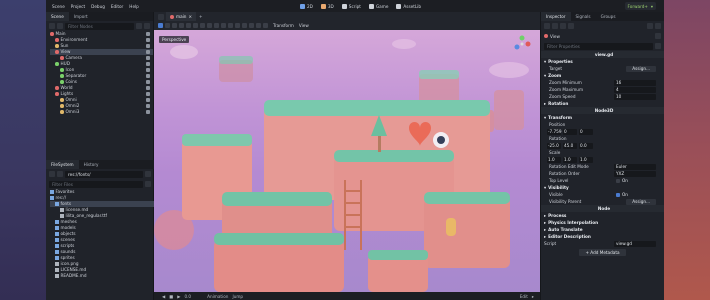 Image resolution: width=710 pixels, height=300 pixels. I want to click on pin-icon: ▸, so click(533, 296).